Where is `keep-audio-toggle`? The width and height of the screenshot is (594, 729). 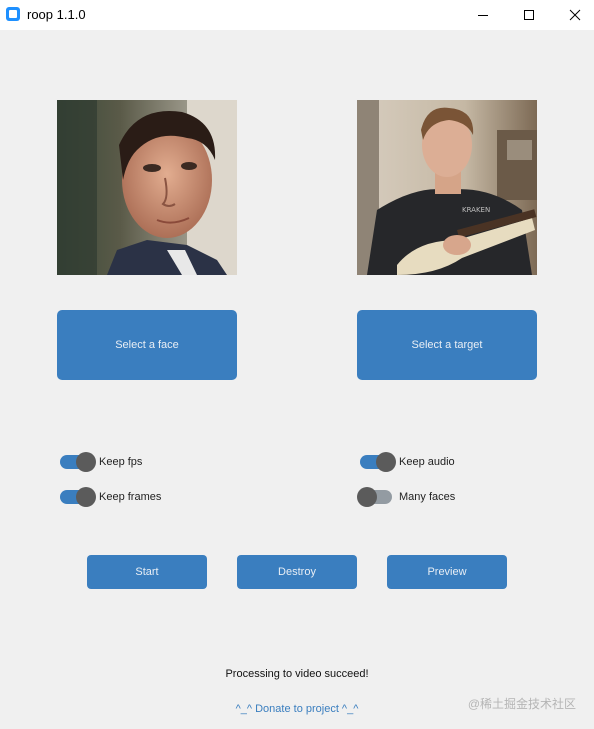 keep-audio-toggle is located at coordinates (378, 462).